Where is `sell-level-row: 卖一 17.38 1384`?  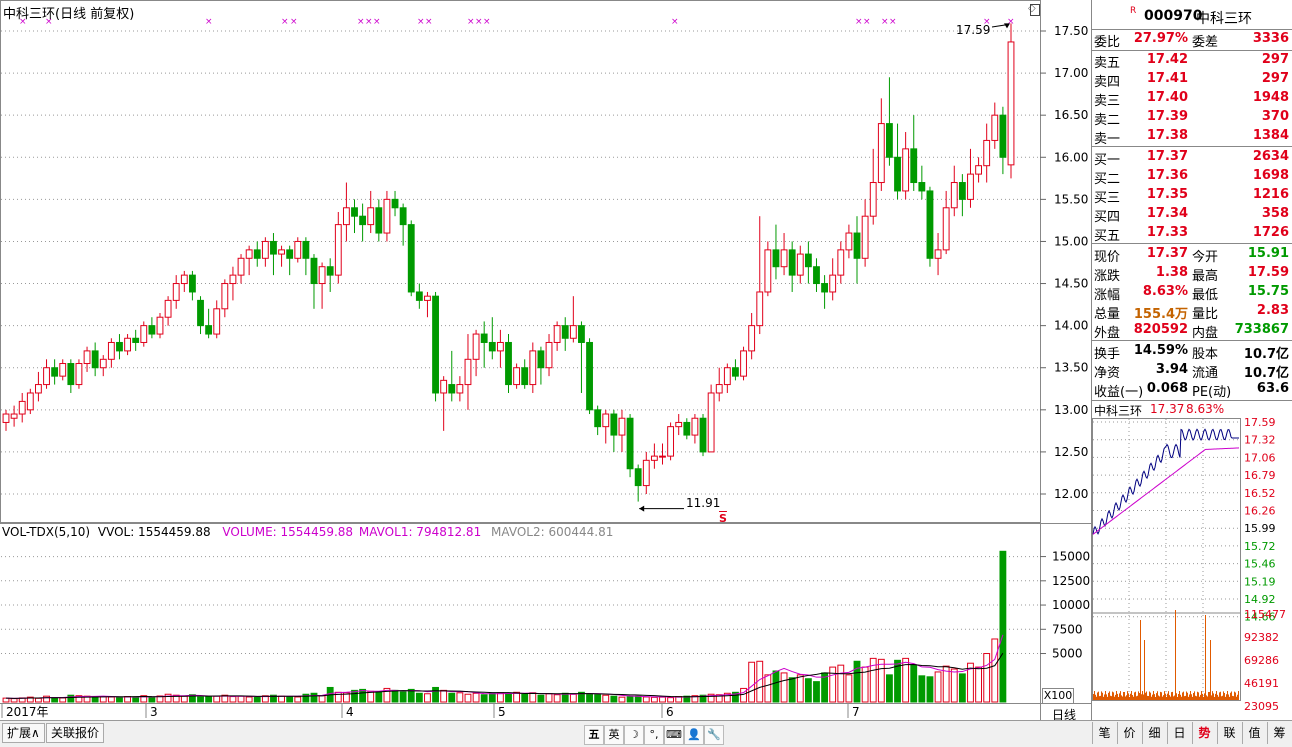 sell-level-row: 卖一 17.38 1384 is located at coordinates (1192, 137).